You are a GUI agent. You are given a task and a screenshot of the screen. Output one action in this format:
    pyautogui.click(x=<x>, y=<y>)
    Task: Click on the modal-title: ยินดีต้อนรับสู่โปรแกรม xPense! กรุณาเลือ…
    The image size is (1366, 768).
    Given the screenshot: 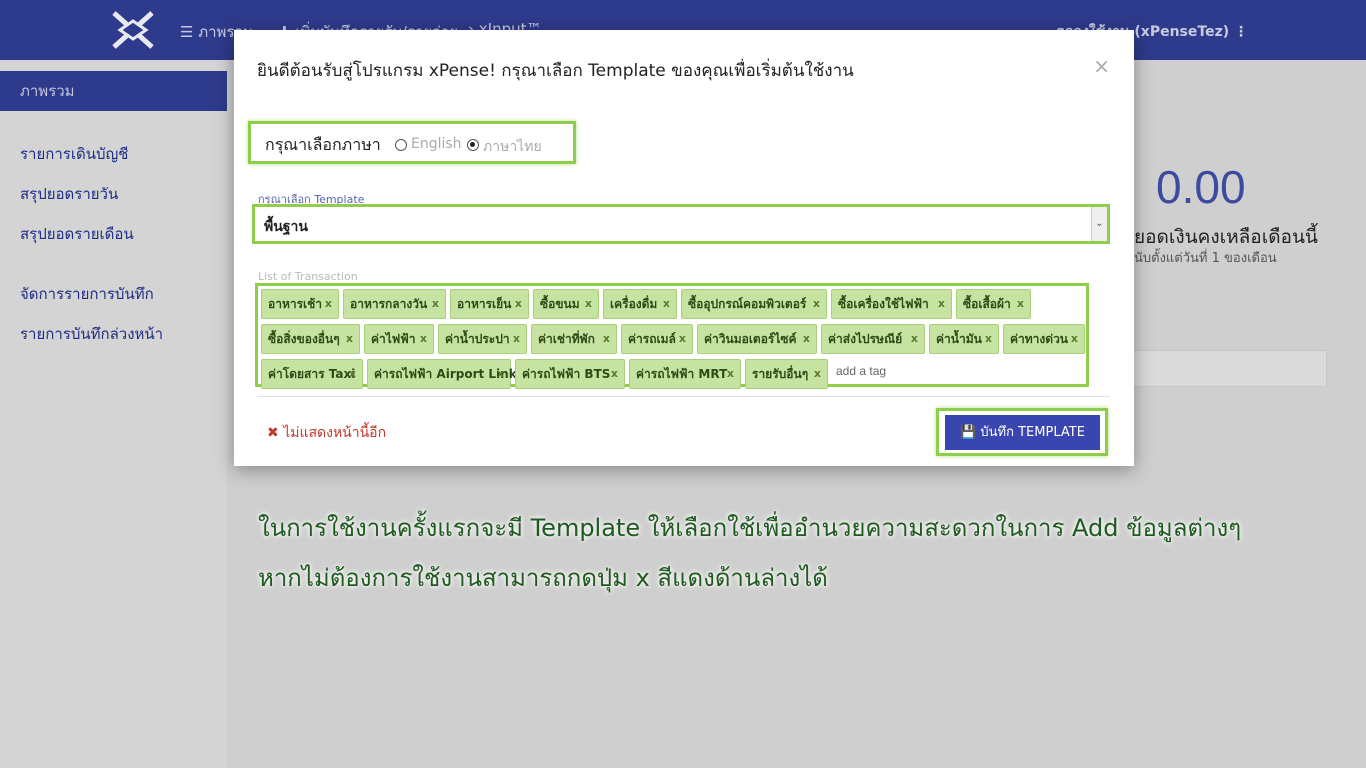 What is the action you would take?
    pyautogui.click(x=555, y=71)
    